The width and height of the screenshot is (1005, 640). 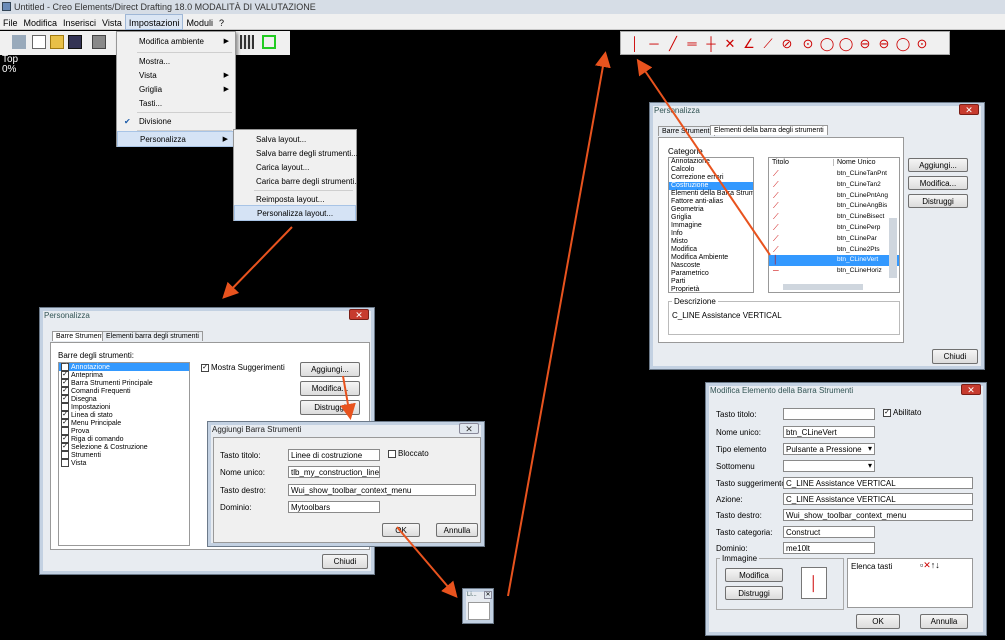 I want to click on arrow-to-add-toolbar, so click(x=348, y=397).